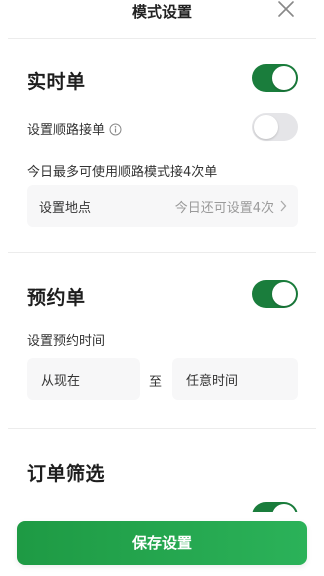 The image size is (324, 576). What do you see at coordinates (56, 82) in the screenshot?
I see `realtime-section-title: 实时单` at bounding box center [56, 82].